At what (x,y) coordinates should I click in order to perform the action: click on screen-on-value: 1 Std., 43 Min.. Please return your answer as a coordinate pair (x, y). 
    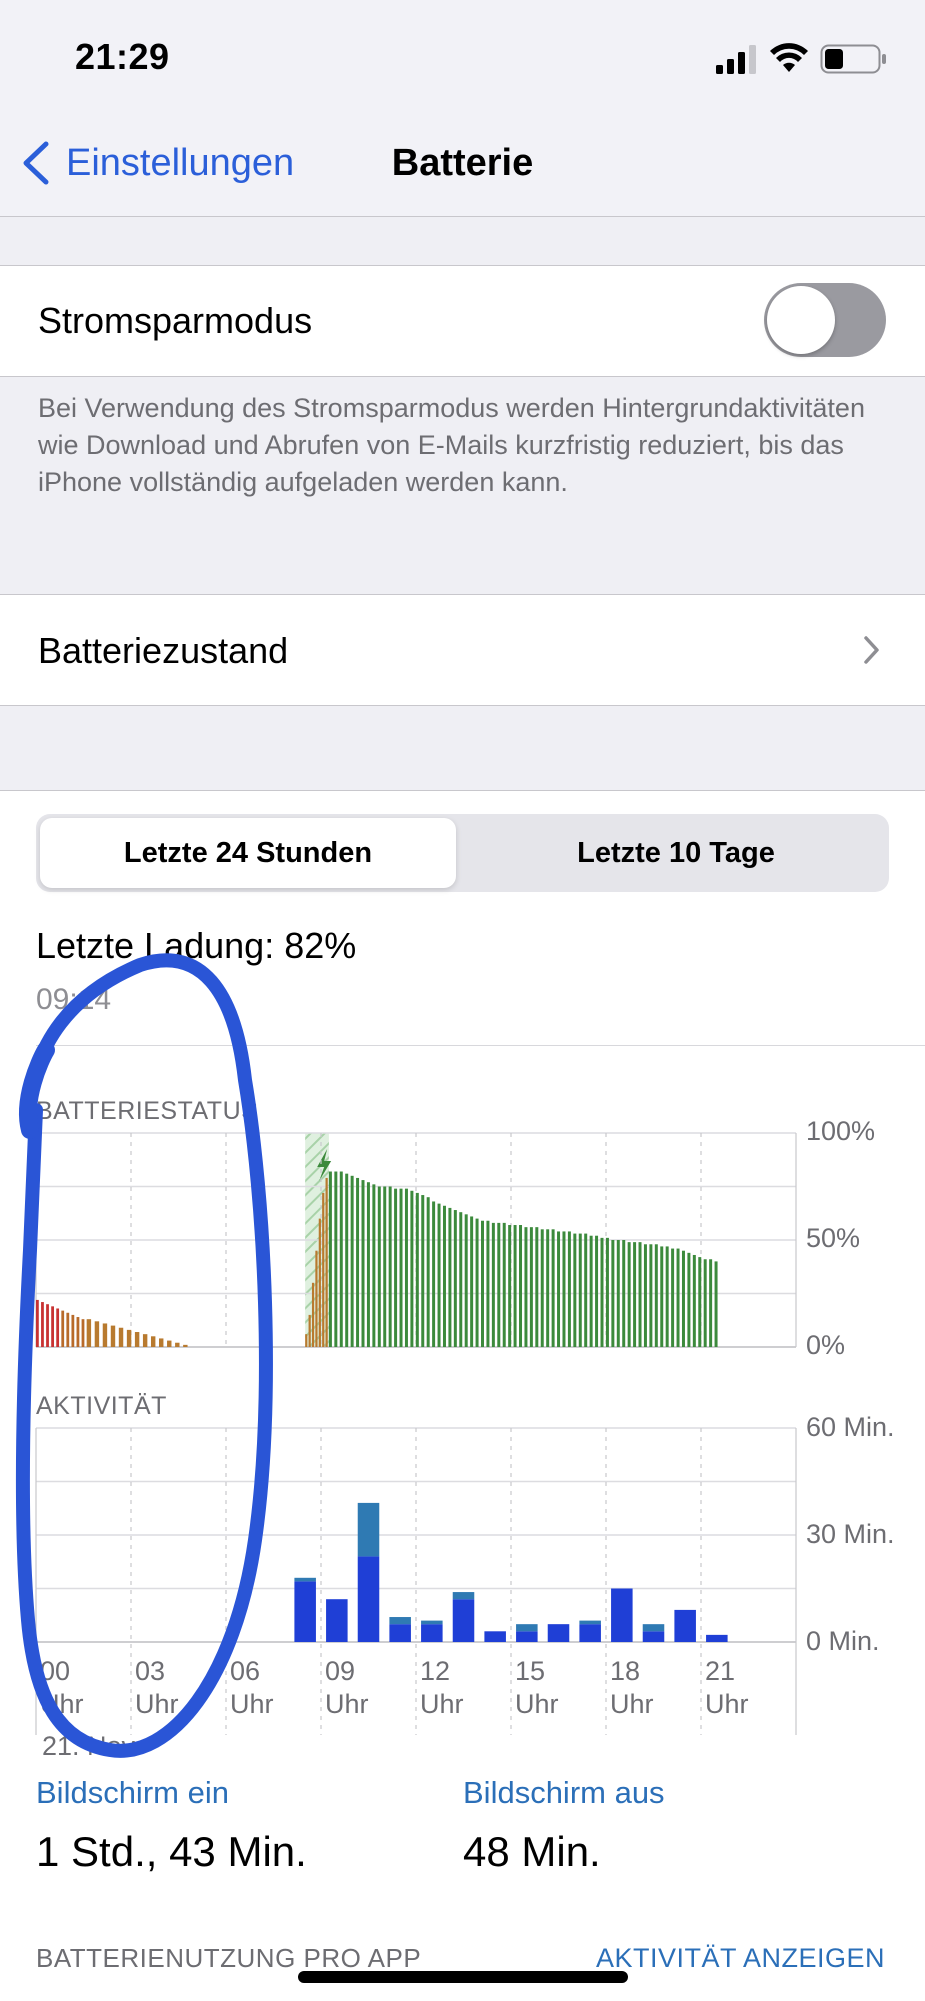
    Looking at the image, I should click on (171, 1851).